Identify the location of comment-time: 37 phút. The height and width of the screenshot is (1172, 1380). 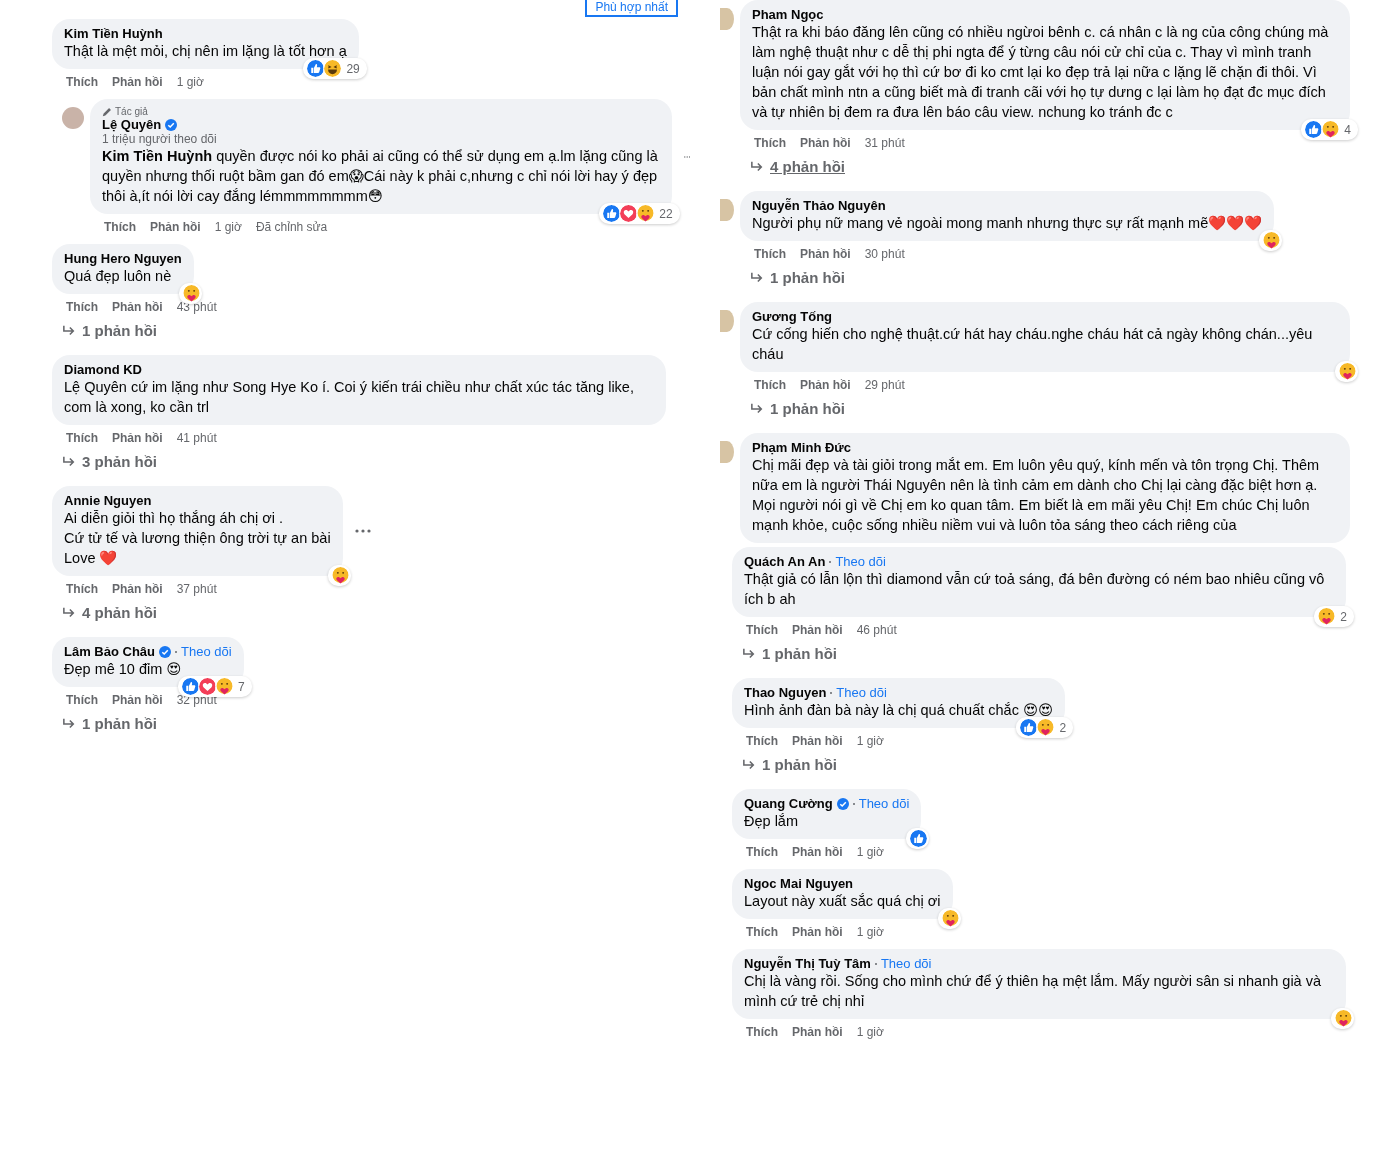
(196, 589).